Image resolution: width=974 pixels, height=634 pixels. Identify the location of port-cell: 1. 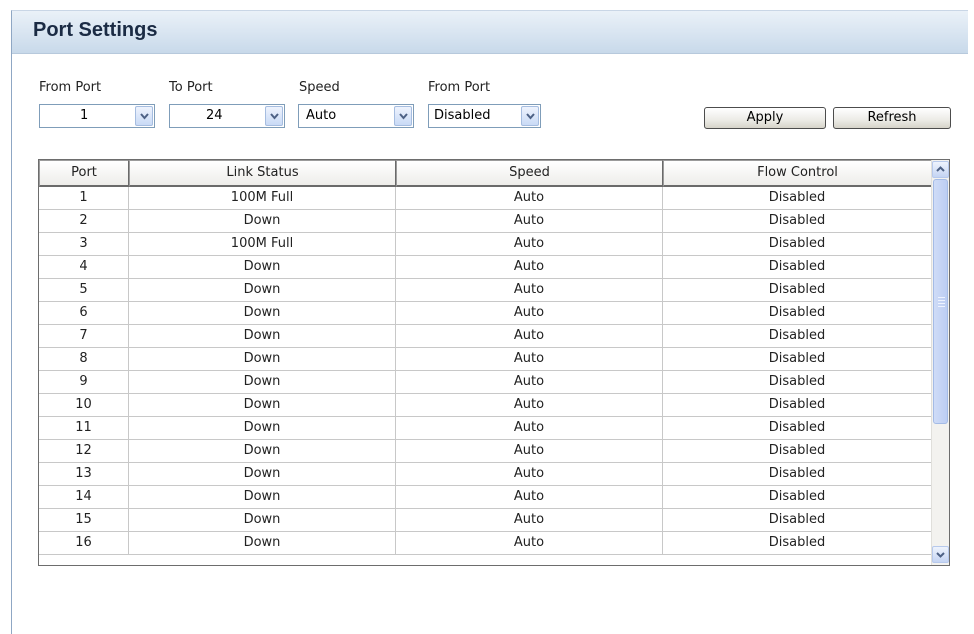
(84, 198).